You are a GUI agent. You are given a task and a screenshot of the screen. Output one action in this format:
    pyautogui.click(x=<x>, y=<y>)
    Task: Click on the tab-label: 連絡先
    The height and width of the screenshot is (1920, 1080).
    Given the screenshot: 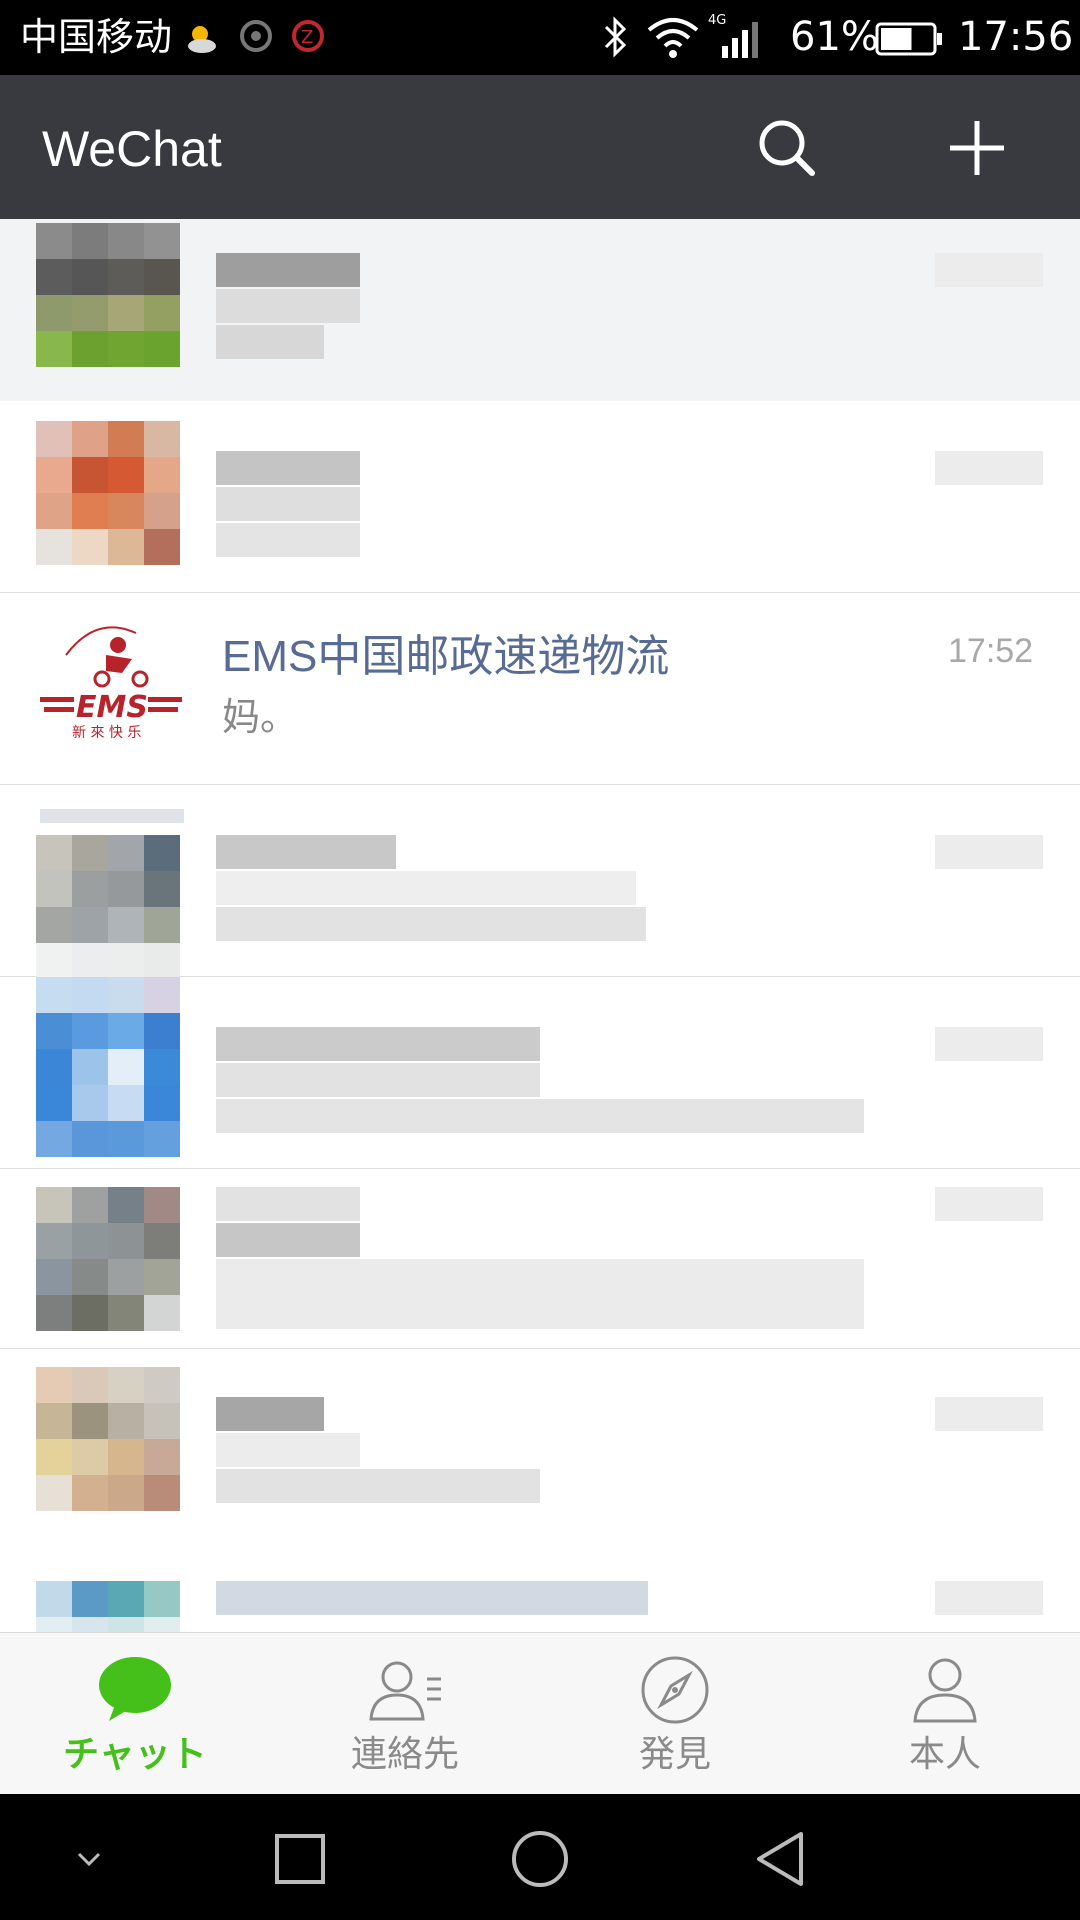 What is the action you would take?
    pyautogui.click(x=404, y=1754)
    